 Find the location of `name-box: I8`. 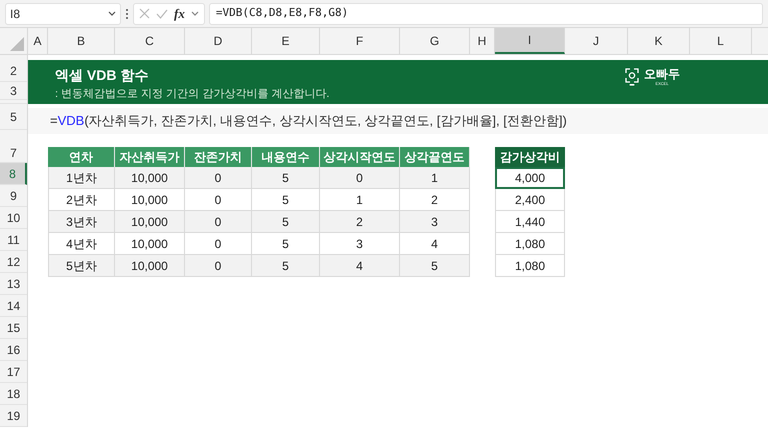

name-box: I8 is located at coordinates (63, 13).